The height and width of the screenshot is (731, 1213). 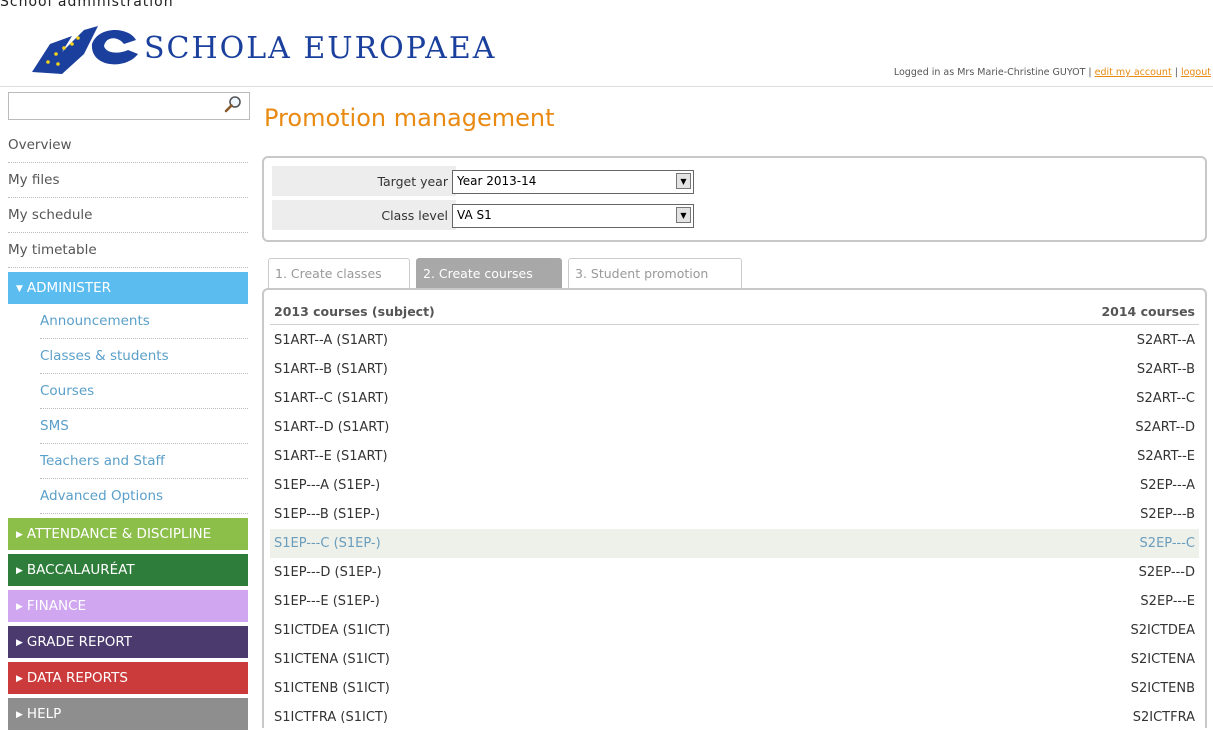 I want to click on course-2014-cell: S2ICTDEA, so click(x=1163, y=630).